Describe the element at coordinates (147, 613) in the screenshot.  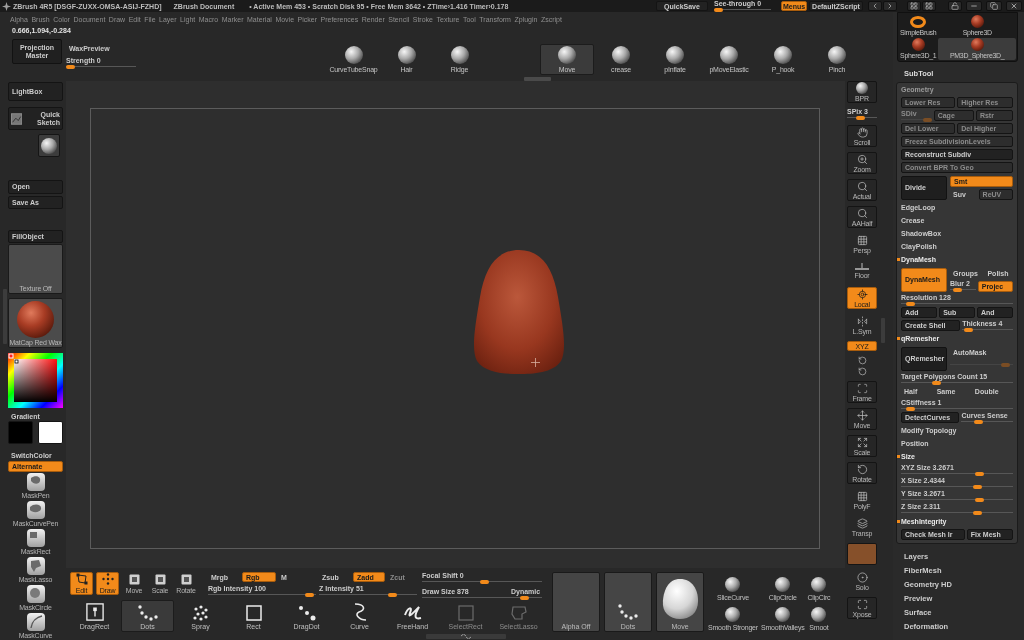
I see `dots-arc-icon` at that location.